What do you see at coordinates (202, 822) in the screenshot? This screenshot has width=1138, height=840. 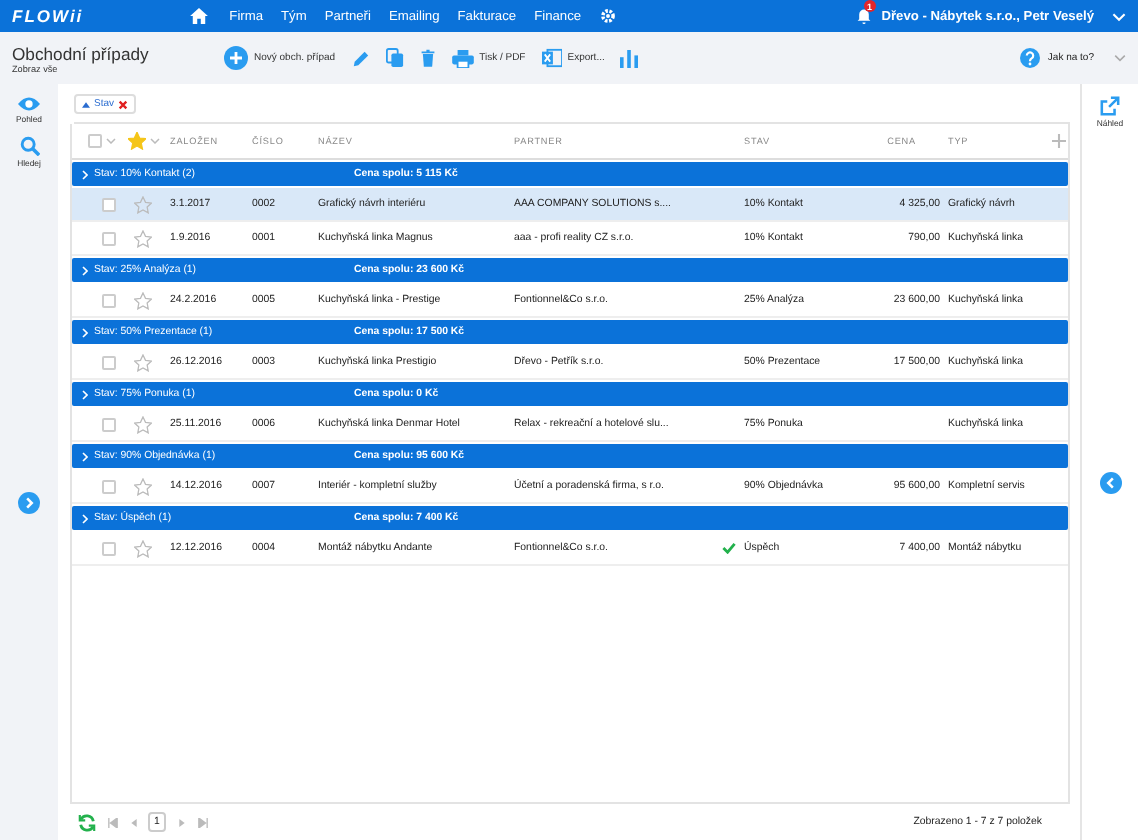 I see `last-page-icon` at bounding box center [202, 822].